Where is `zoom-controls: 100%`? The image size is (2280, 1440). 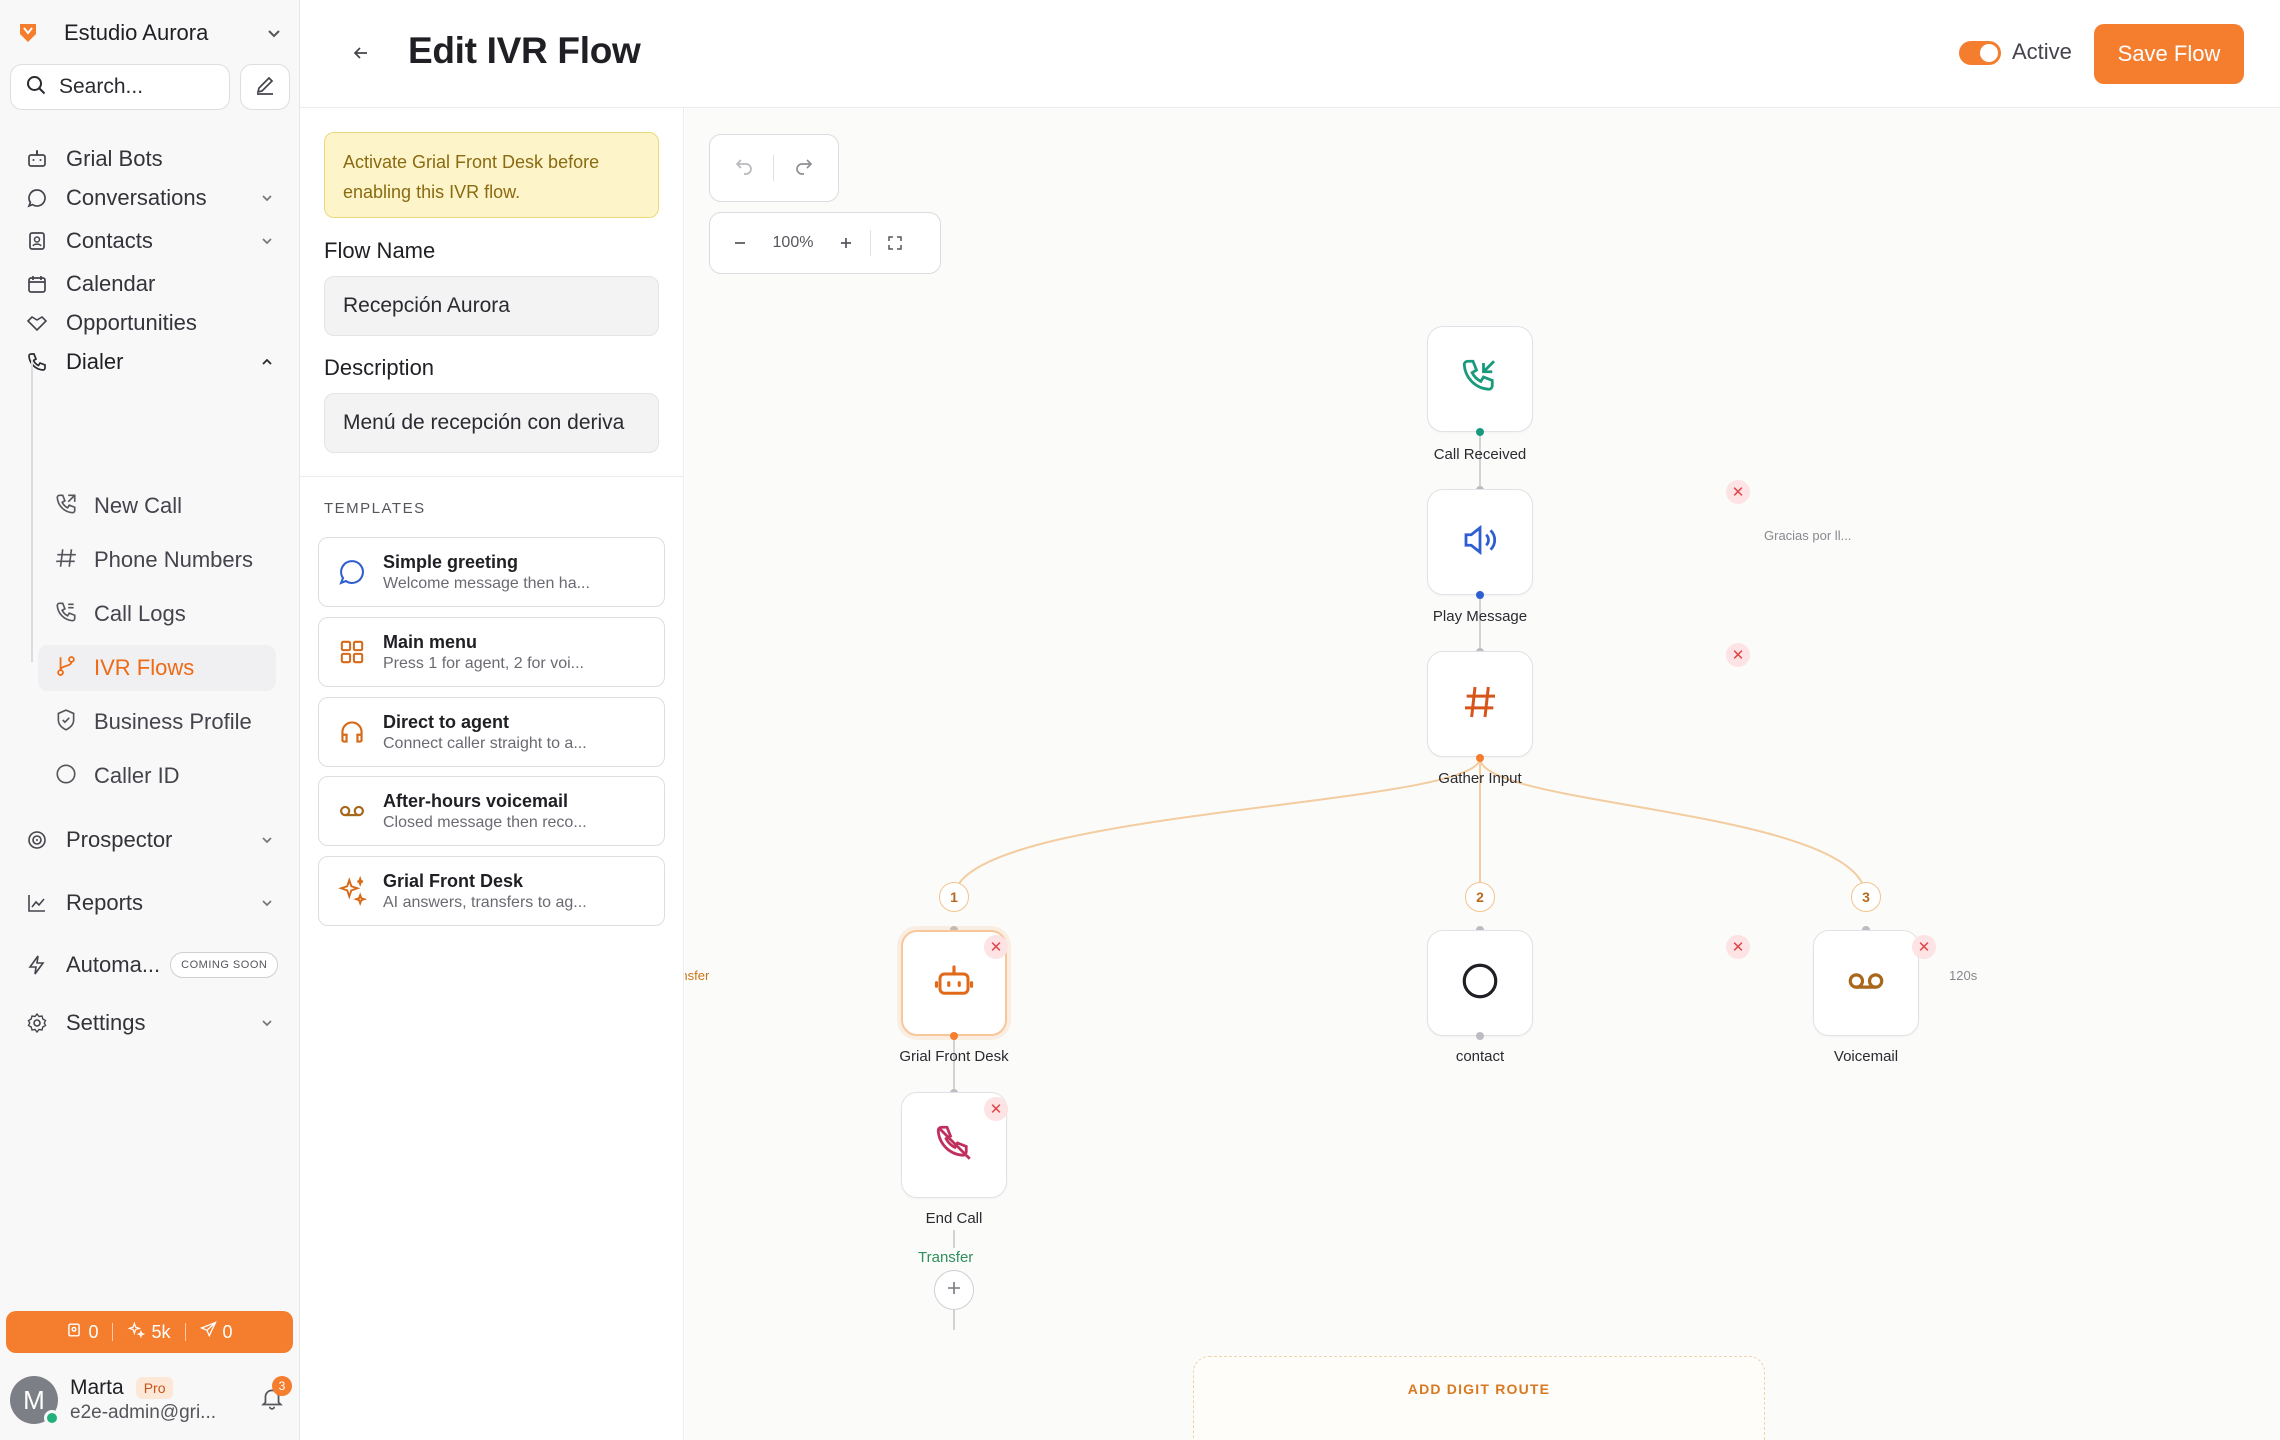
zoom-controls: 100% is located at coordinates (825, 243).